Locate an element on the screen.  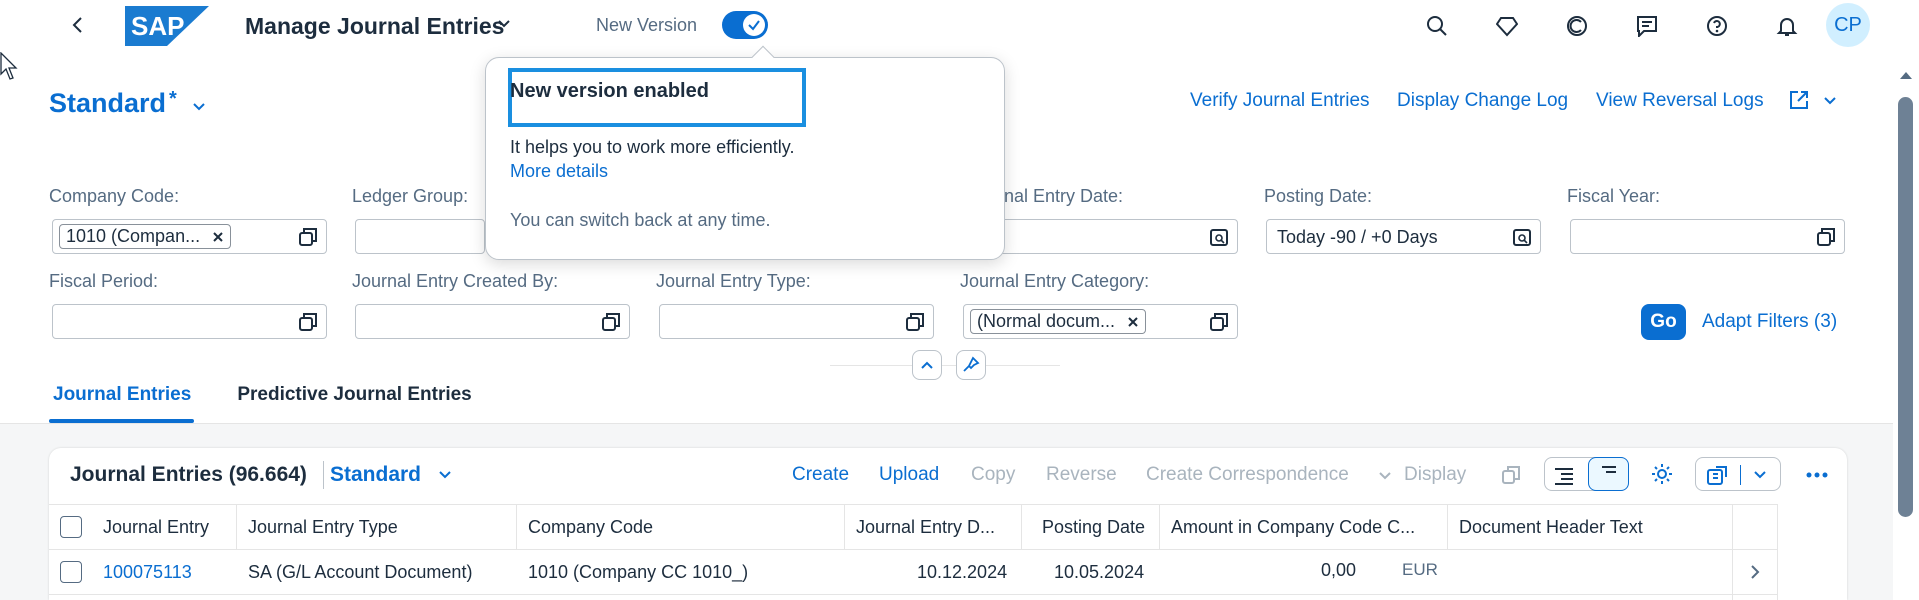
user-avatar: CP is located at coordinates (1848, 25).